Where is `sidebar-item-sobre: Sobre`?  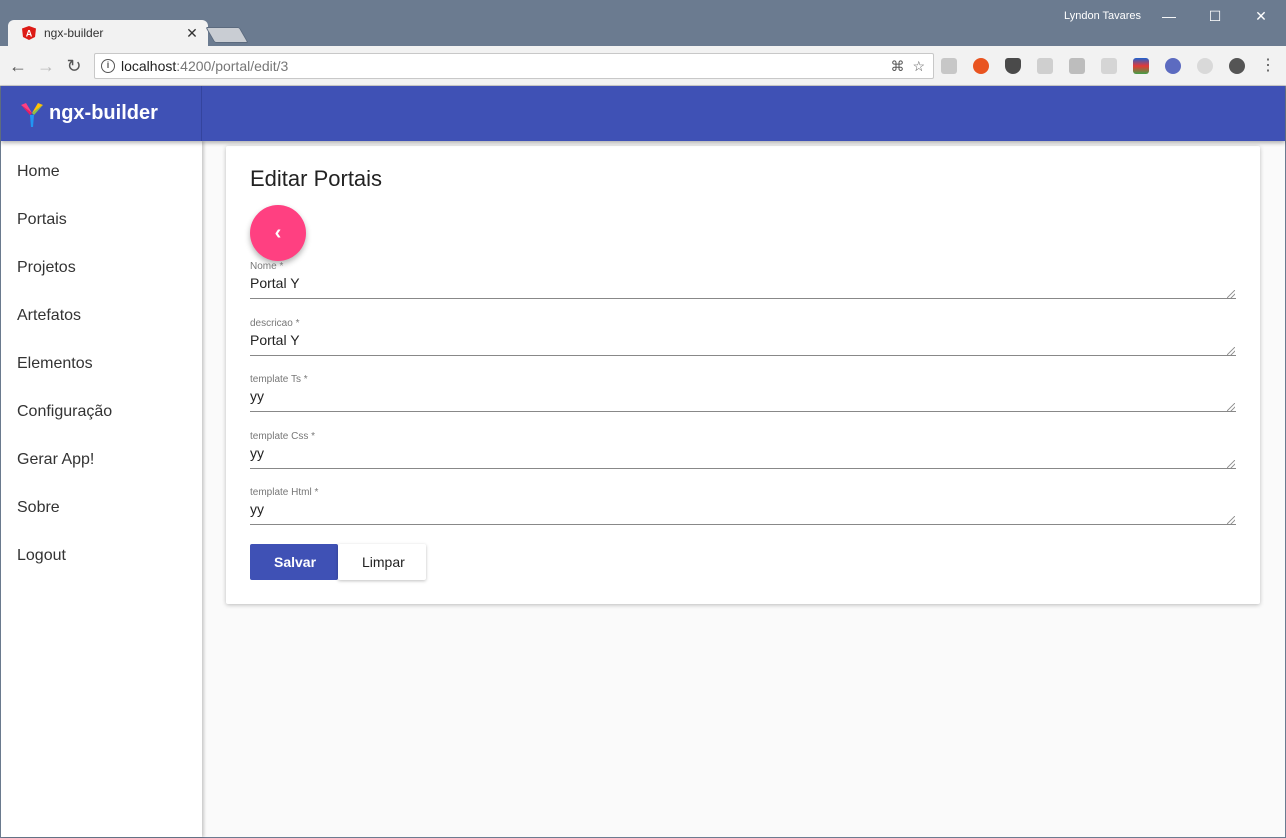 sidebar-item-sobre: Sobre is located at coordinates (101, 508).